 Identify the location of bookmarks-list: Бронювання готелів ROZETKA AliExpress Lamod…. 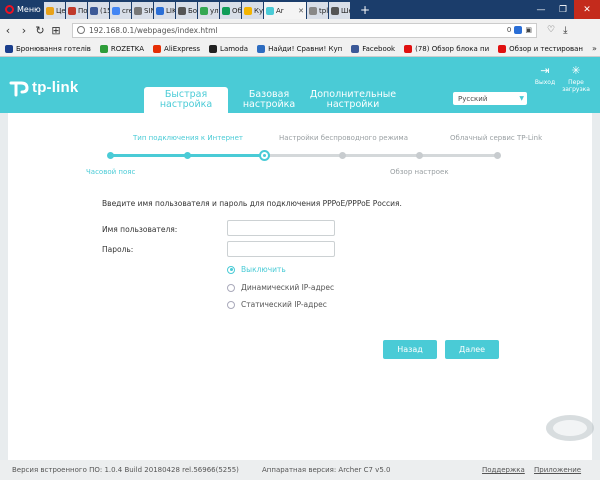
(298, 48).